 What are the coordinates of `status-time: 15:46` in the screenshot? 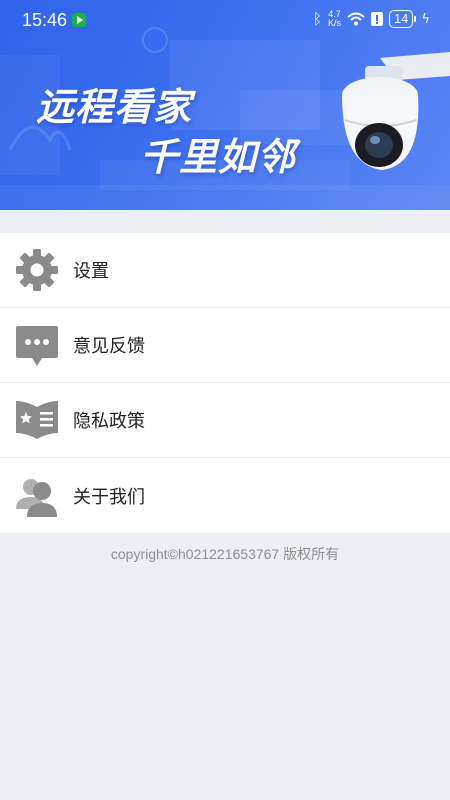 It's located at (45, 20).